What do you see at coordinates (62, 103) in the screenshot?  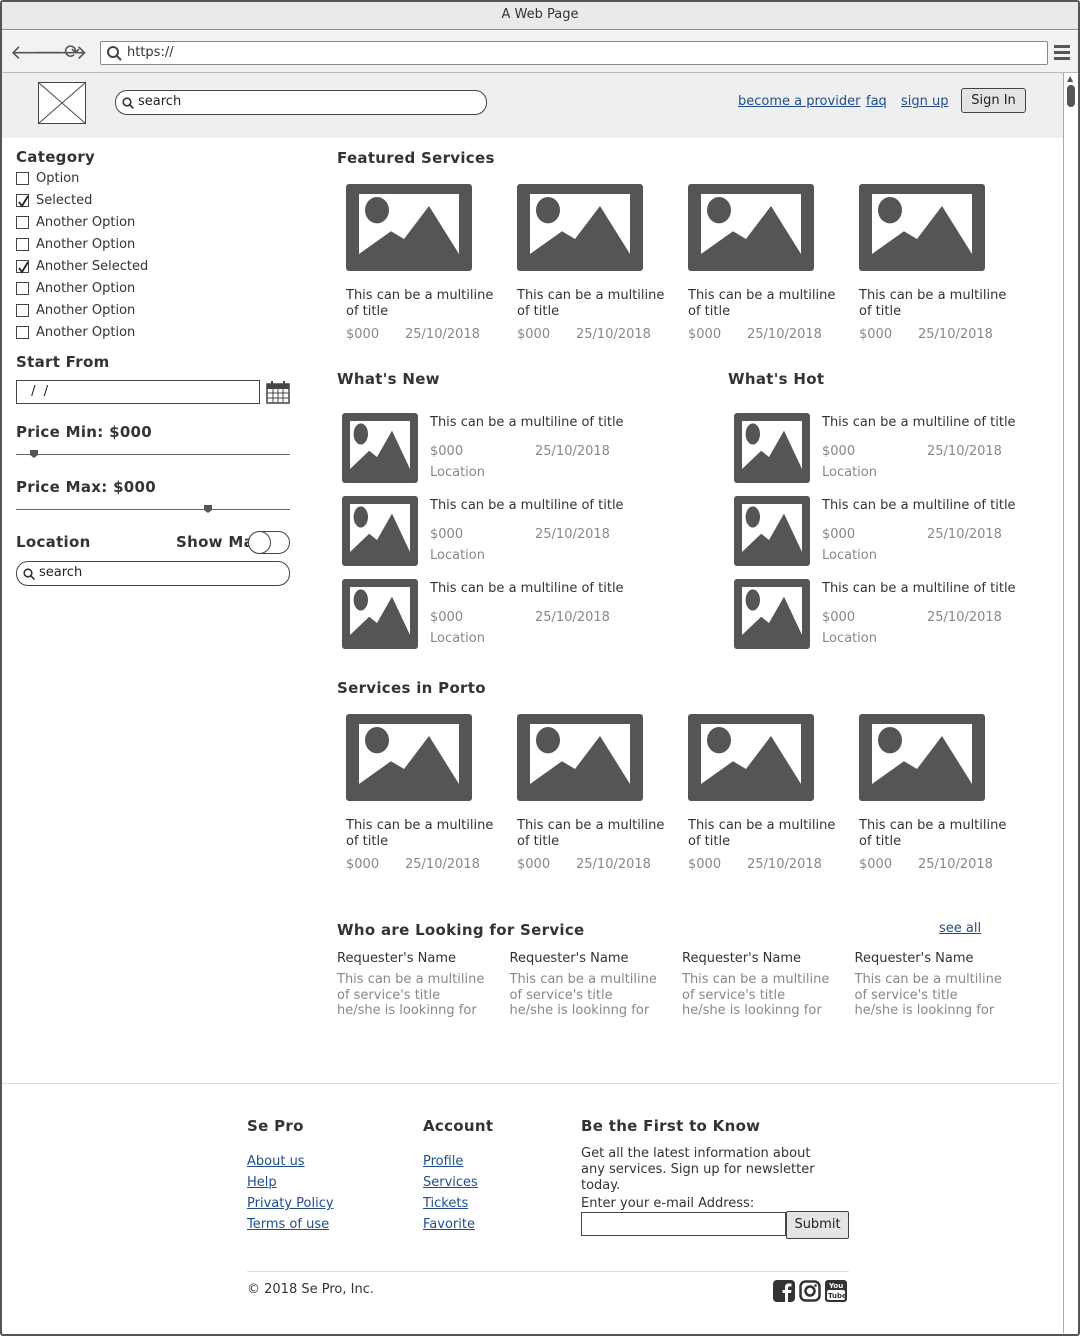 I see `logo-placeholder` at bounding box center [62, 103].